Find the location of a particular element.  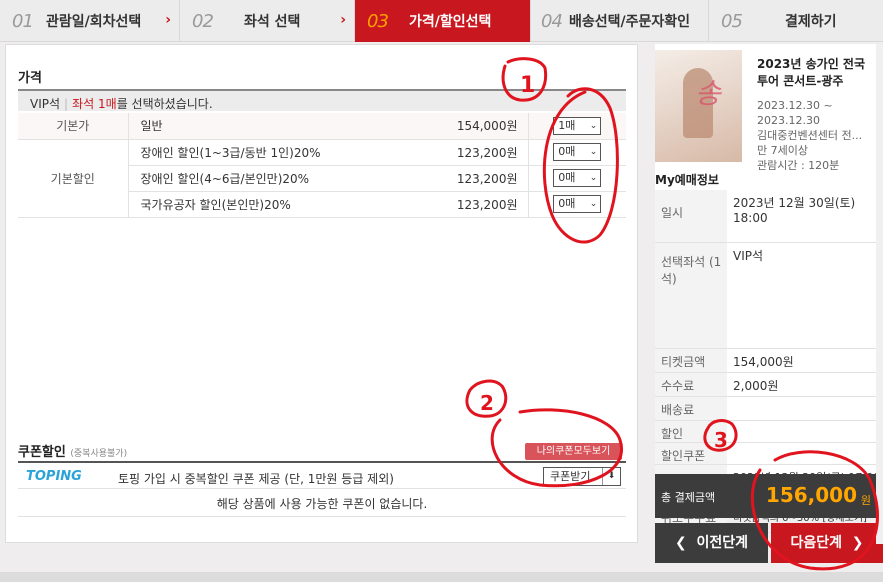

total-payment-bar: 총 결제금액 156,000 원 is located at coordinates (769, 496).